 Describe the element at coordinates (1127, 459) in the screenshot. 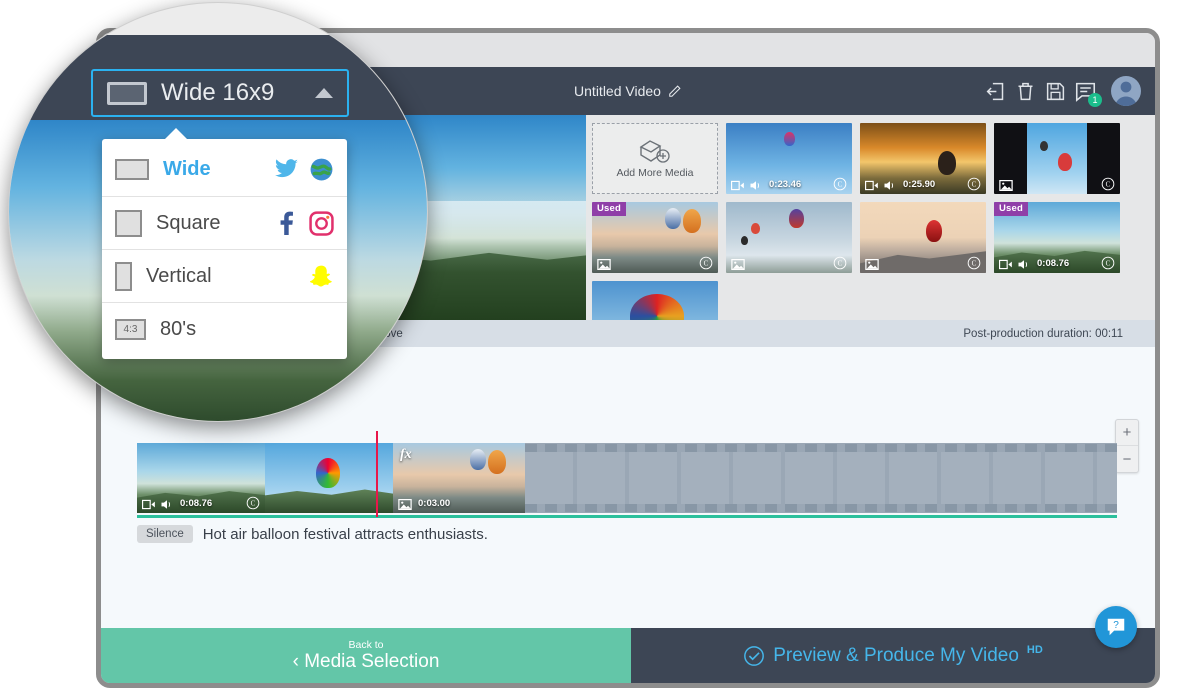

I see `zoom-out-button: −` at that location.